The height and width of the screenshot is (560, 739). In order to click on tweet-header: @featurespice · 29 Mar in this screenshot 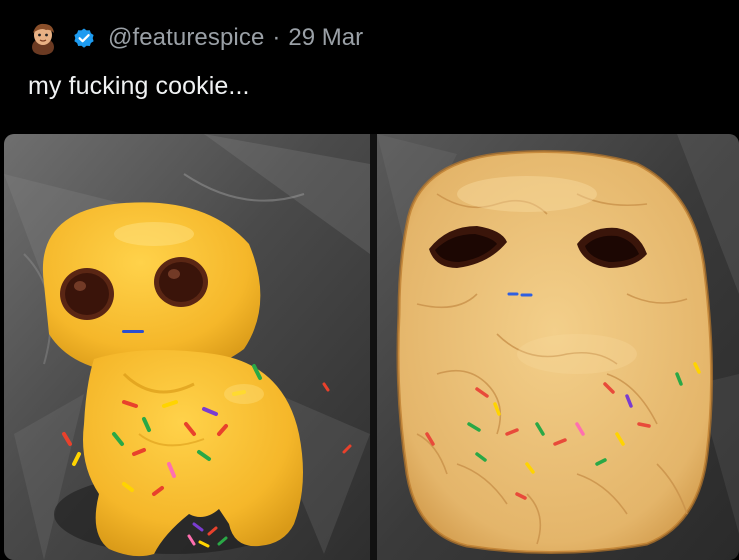, I will do `click(194, 38)`.